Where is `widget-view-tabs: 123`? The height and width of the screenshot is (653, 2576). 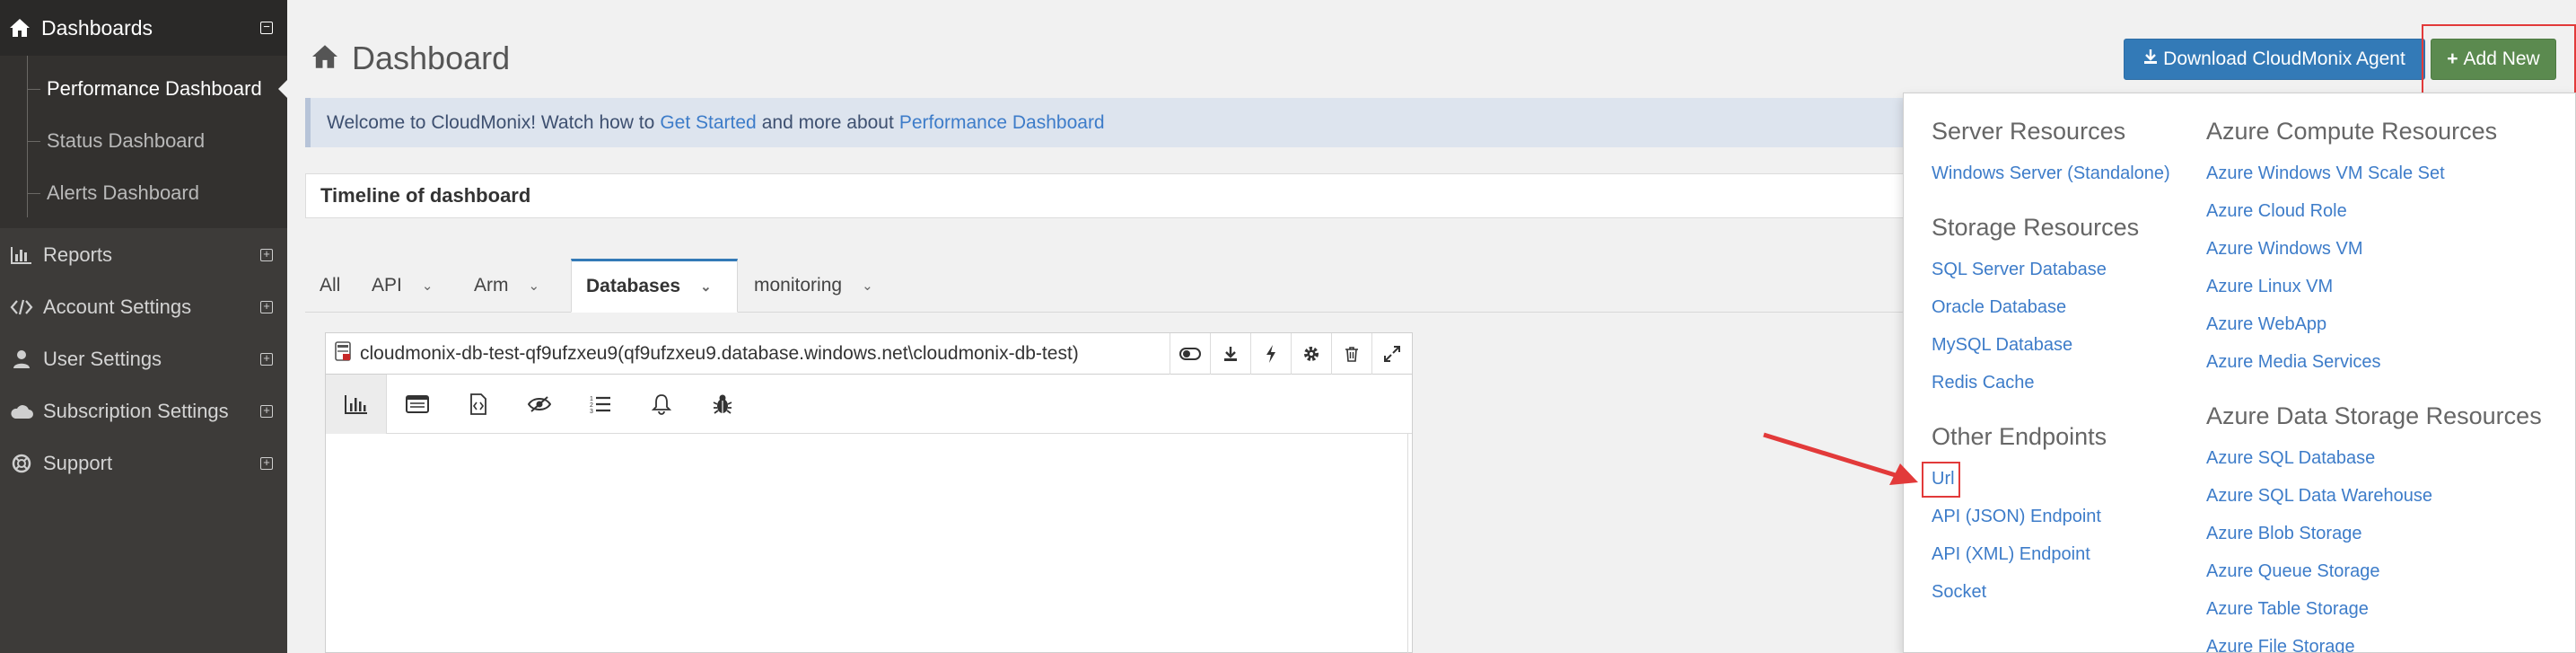
widget-view-tabs: 123 is located at coordinates (869, 404).